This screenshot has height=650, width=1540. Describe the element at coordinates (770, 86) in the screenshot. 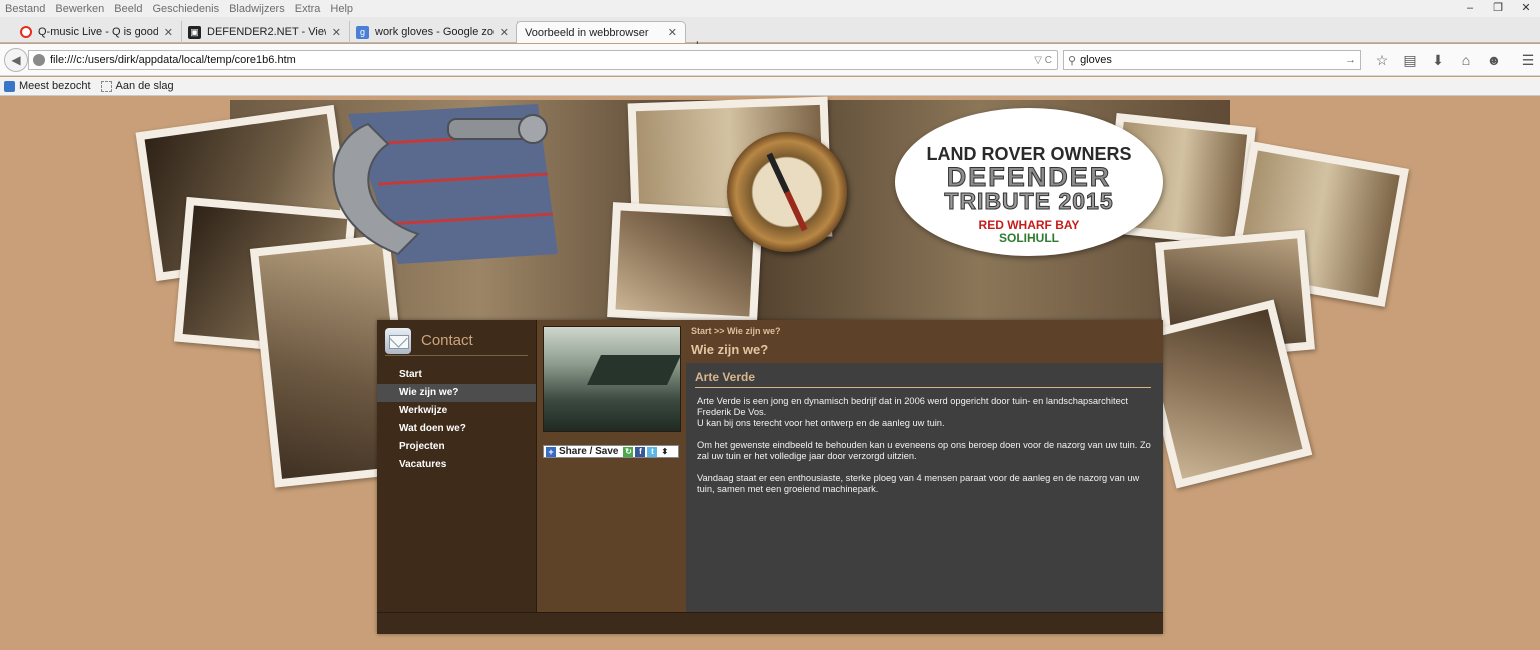

I see `bookmark-bar: Meest bezocht Aan de slag` at that location.